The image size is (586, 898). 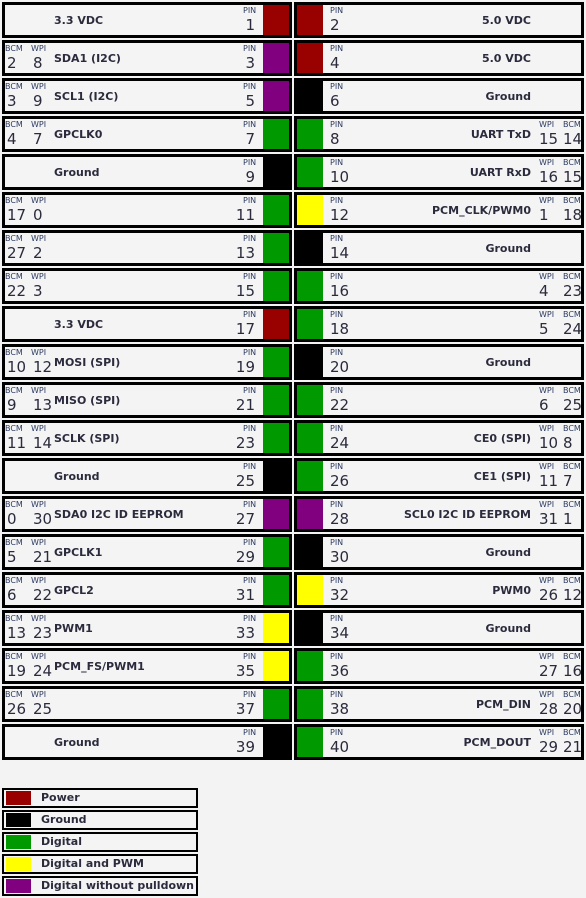 I want to click on pin-number: 1, so click(x=250, y=25).